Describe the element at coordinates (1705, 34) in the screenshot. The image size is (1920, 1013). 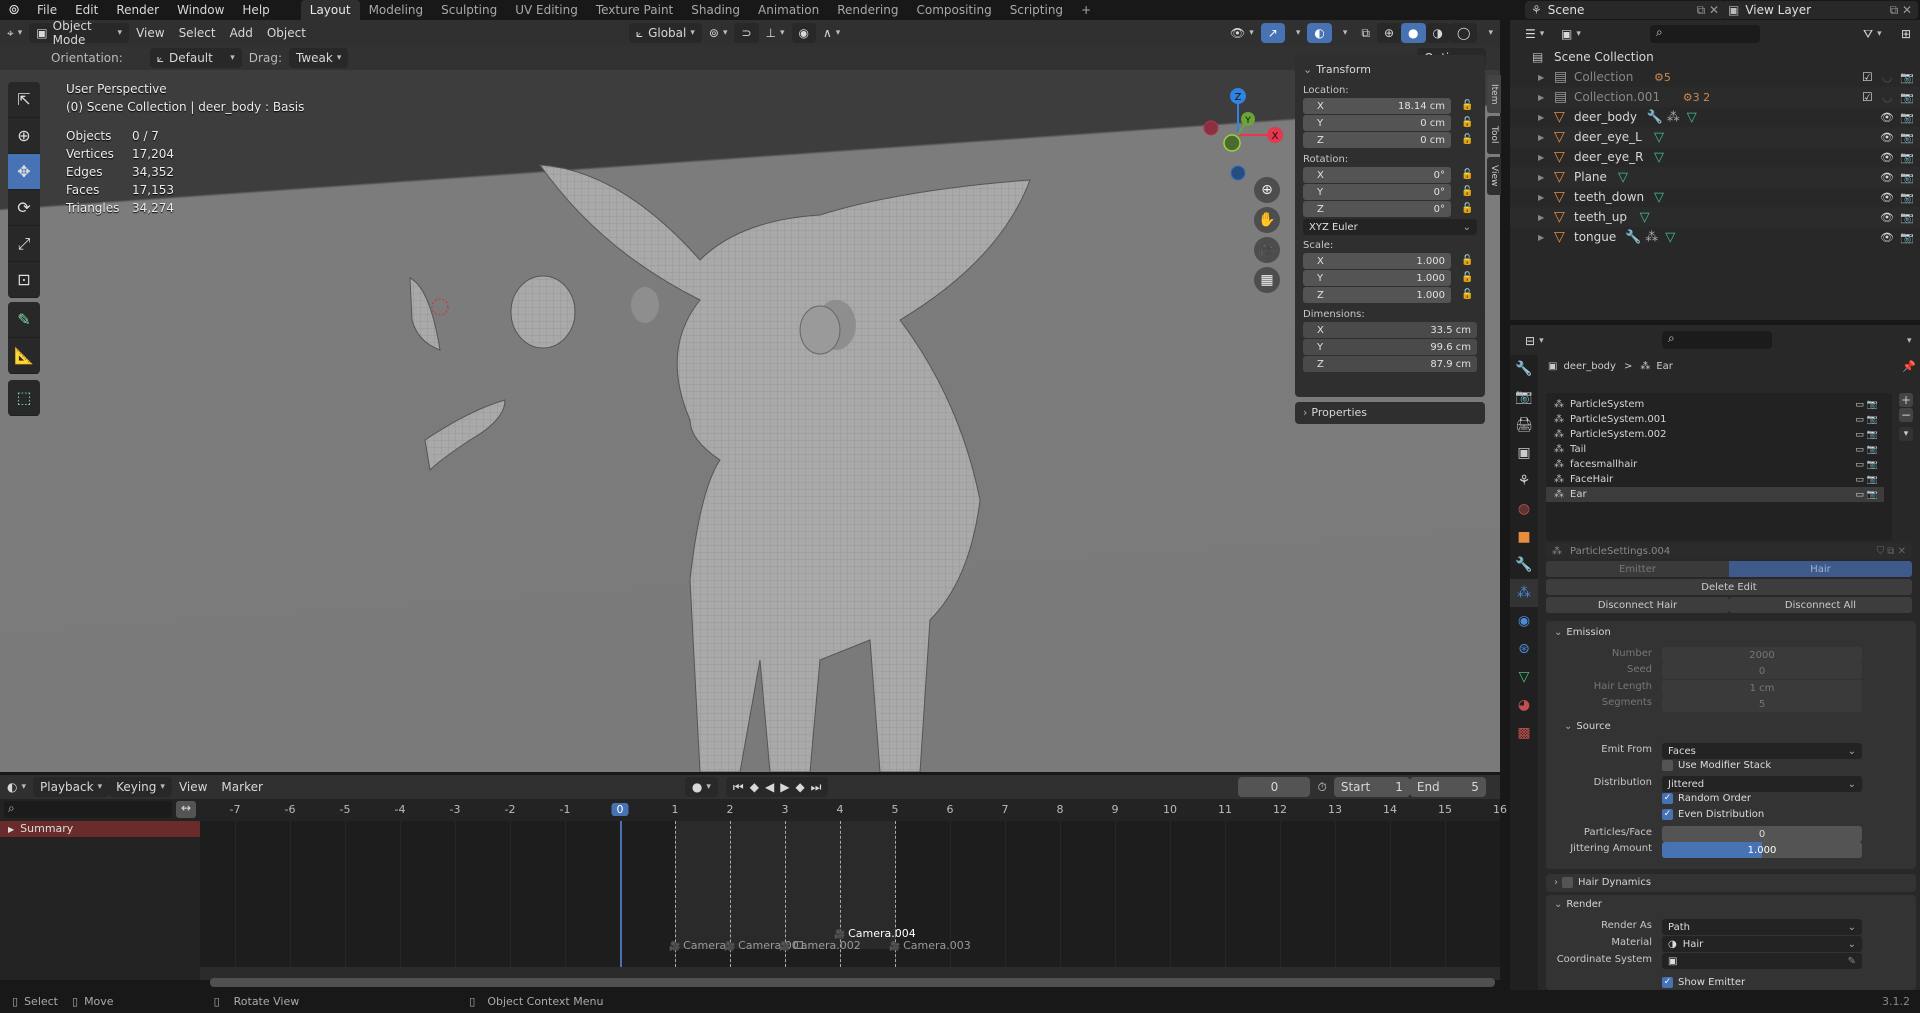
I see `outliner-search-input: ⌕` at that location.